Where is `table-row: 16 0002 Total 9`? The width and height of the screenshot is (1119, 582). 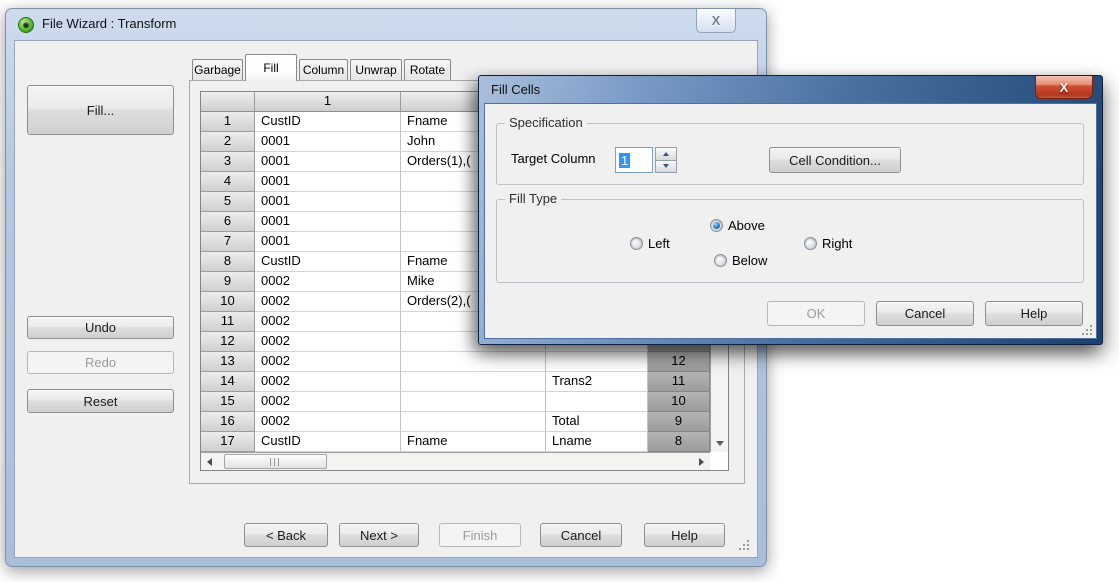
table-row: 16 0002 Total 9 is located at coordinates (464, 422).